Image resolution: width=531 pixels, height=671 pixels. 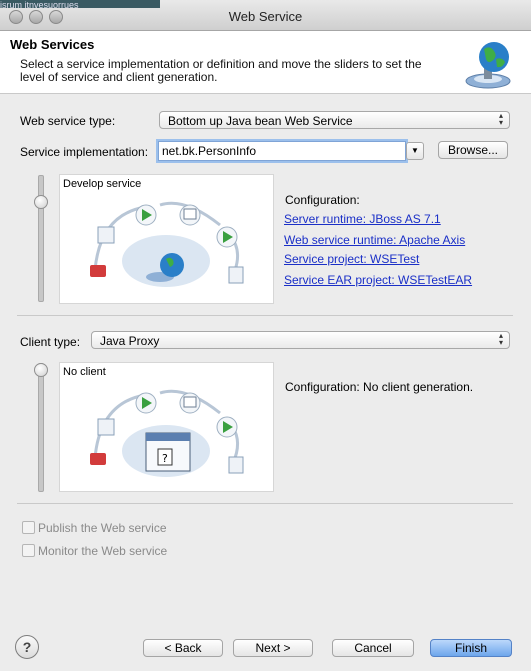 I want to click on chevron-down-icon: ▼, so click(x=415, y=150).